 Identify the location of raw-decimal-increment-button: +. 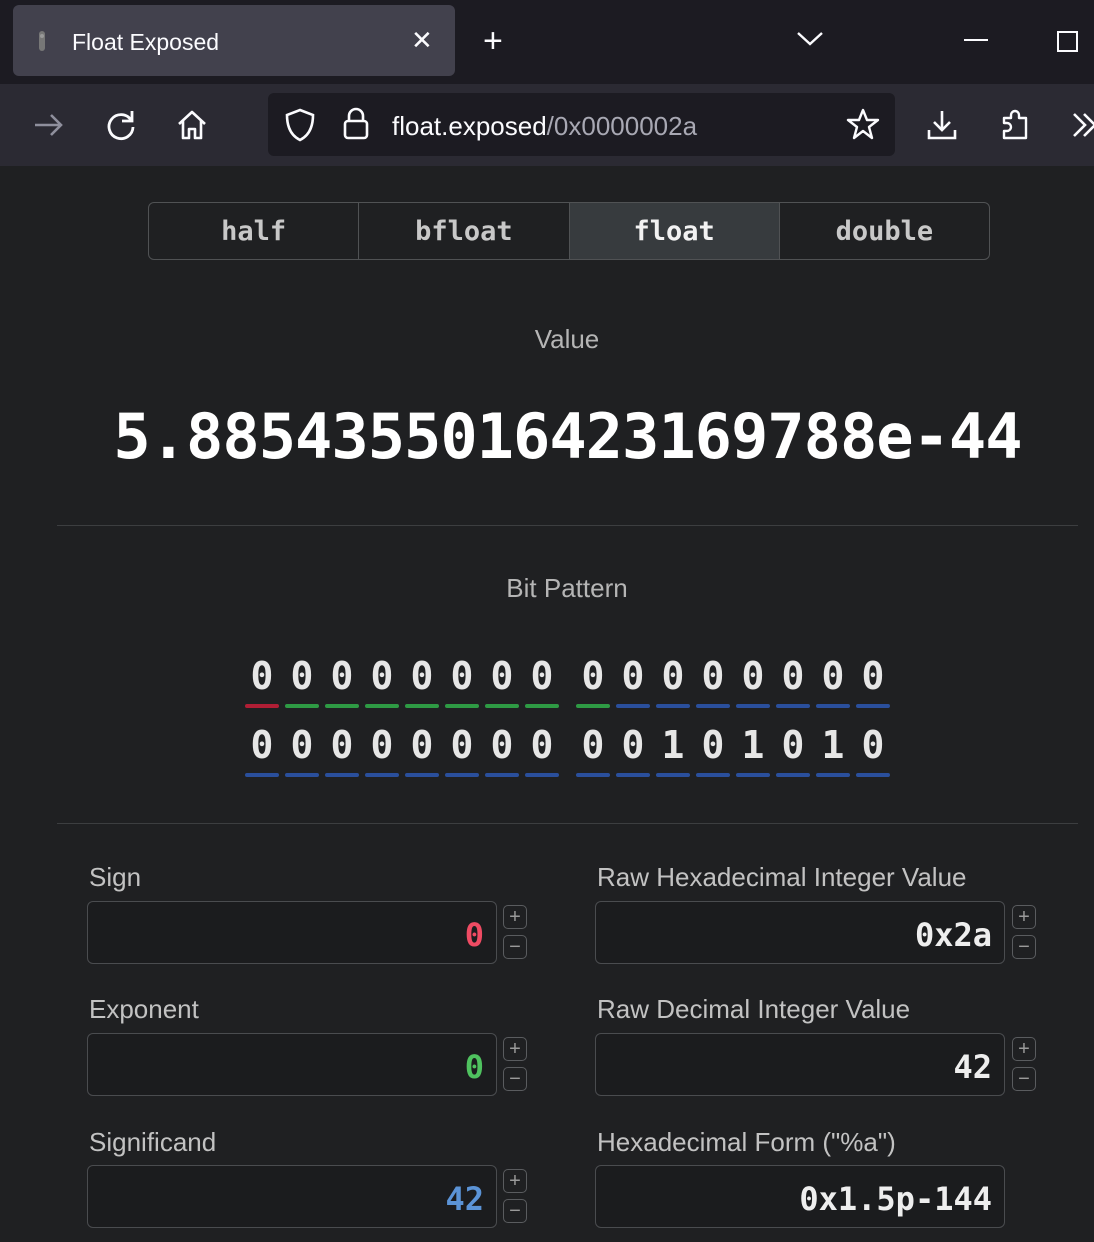
(1024, 1049).